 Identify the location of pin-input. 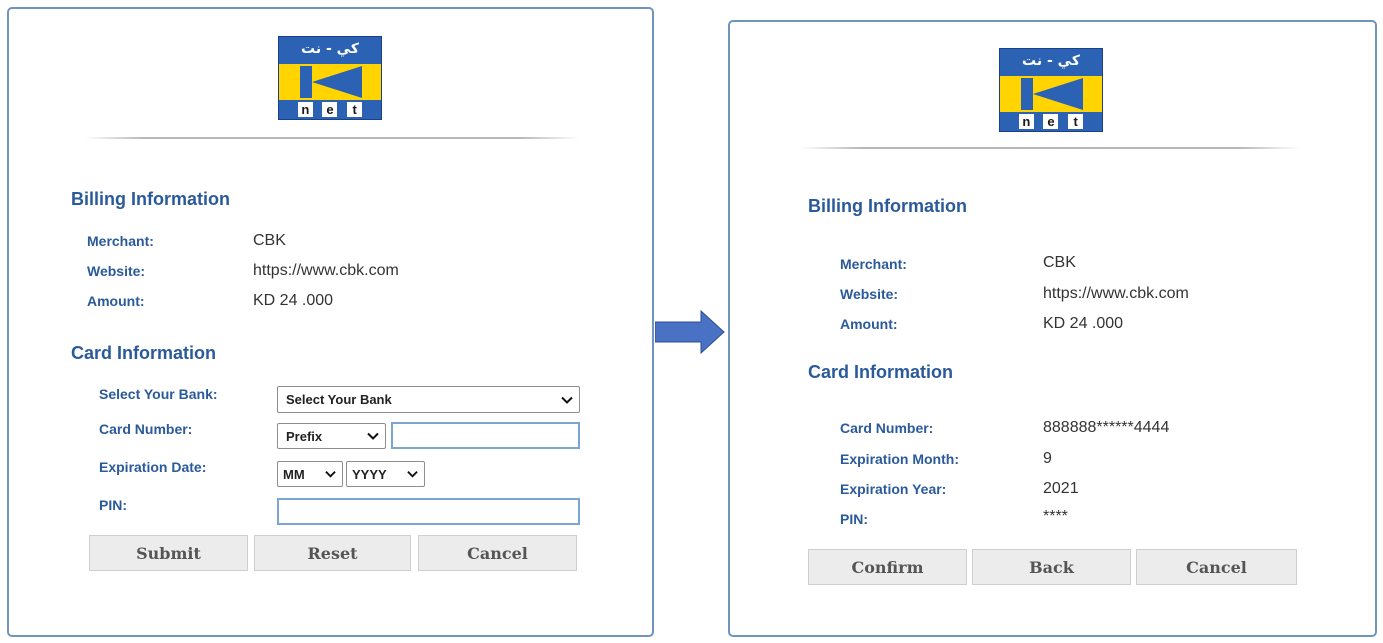
(428, 511).